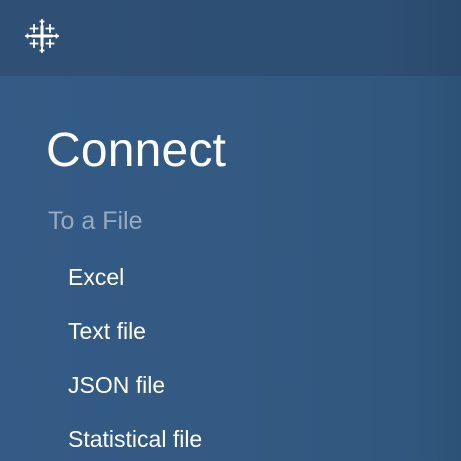  Describe the element at coordinates (42, 36) in the screenshot. I see `tableau-cross-logo-icon` at that location.